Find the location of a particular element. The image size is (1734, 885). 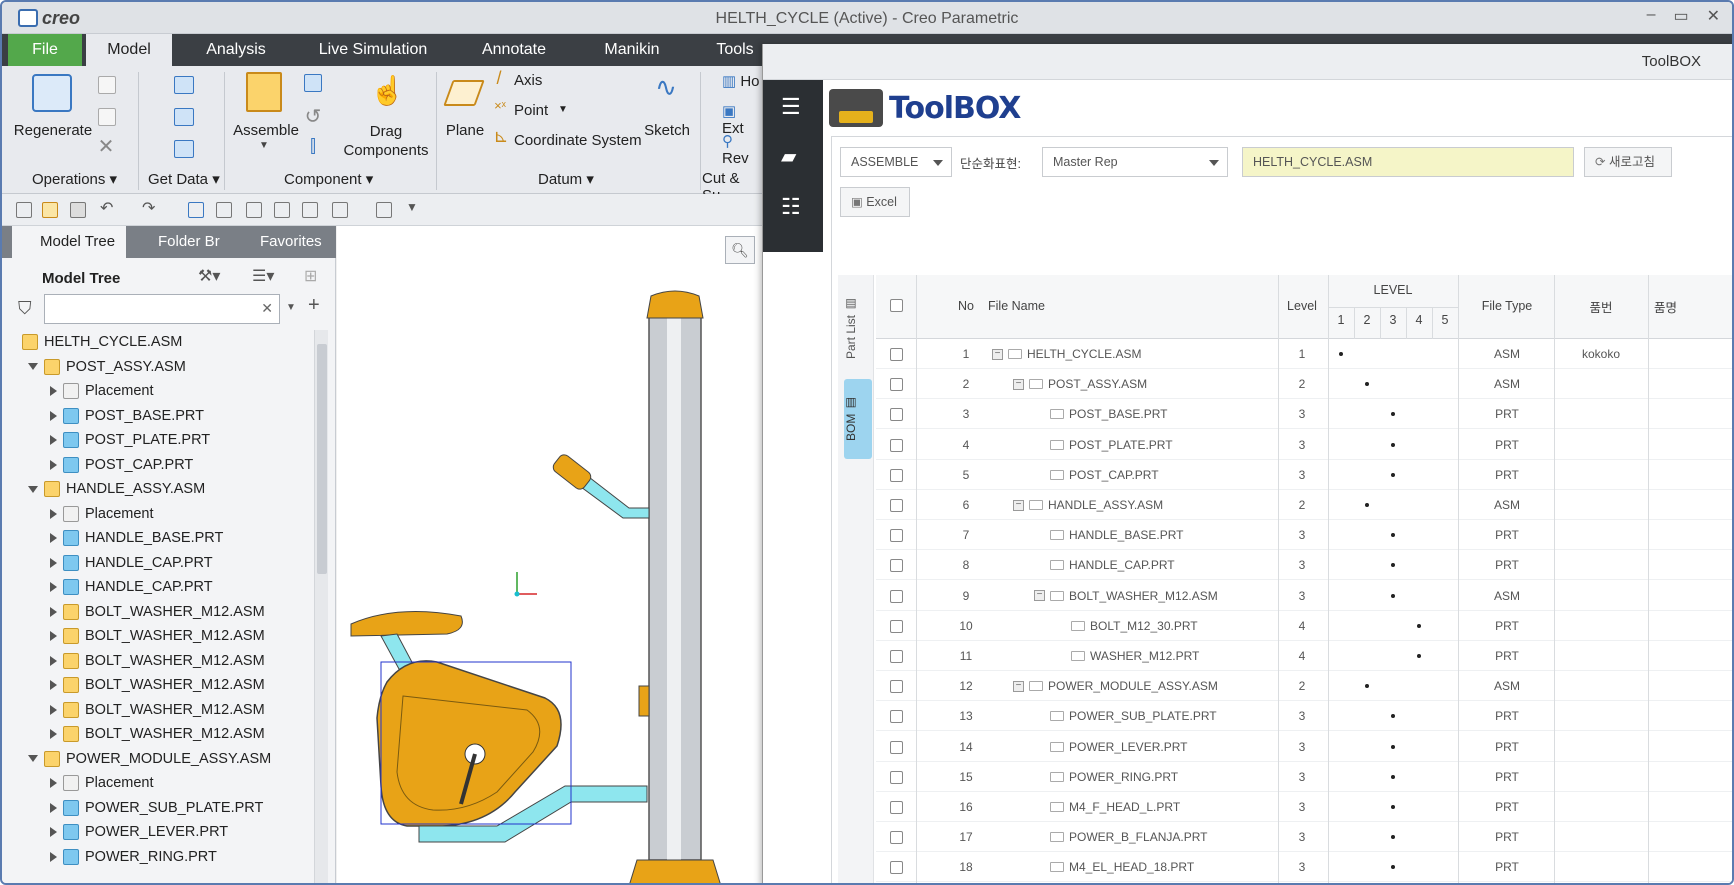

tree-item: HANDLE_BASE.PRT is located at coordinates (136, 538).